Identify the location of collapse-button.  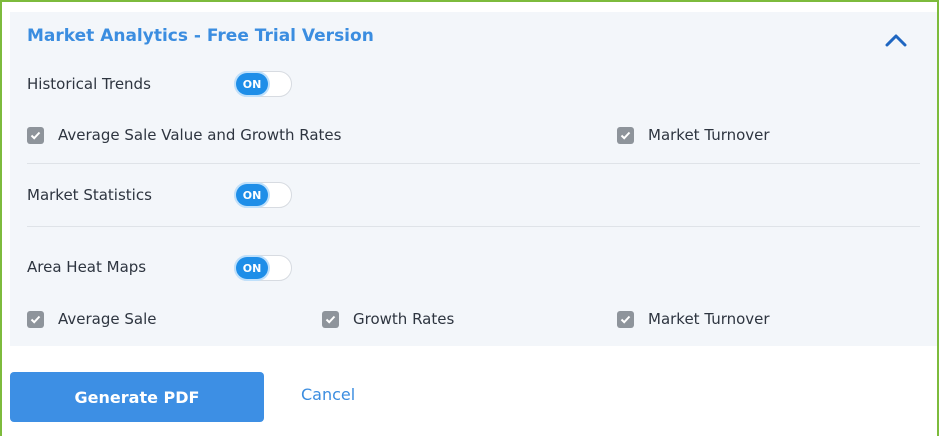
(896, 40).